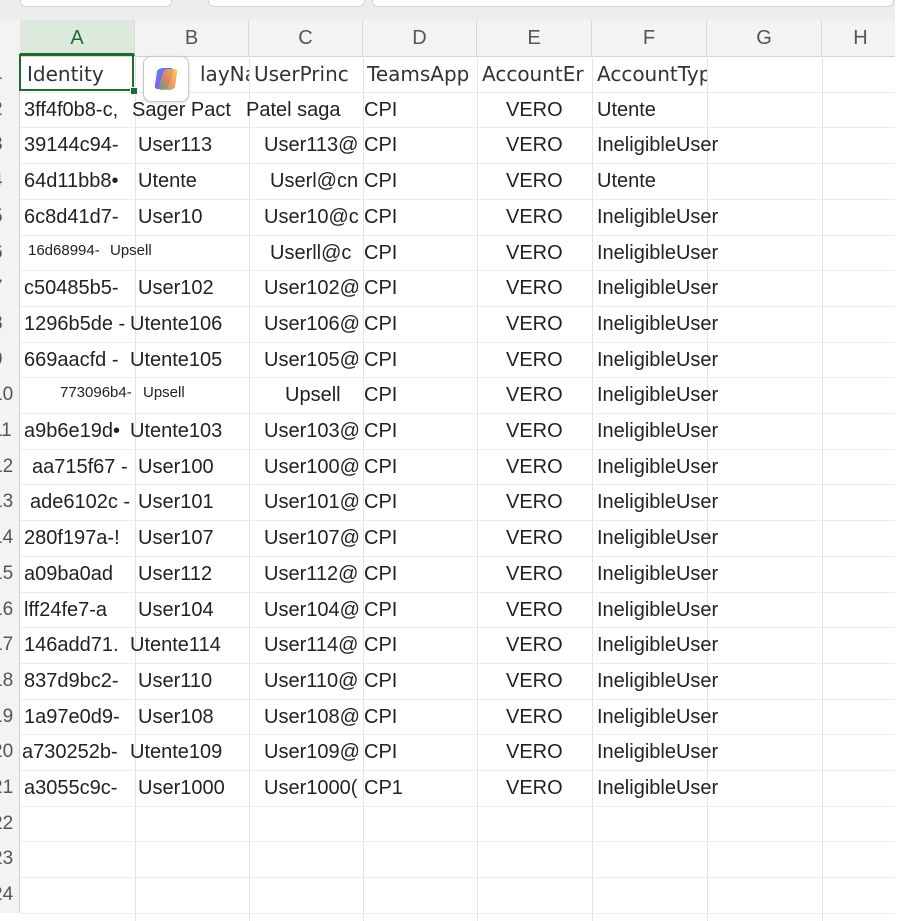  I want to click on column-header-c: C, so click(306, 38).